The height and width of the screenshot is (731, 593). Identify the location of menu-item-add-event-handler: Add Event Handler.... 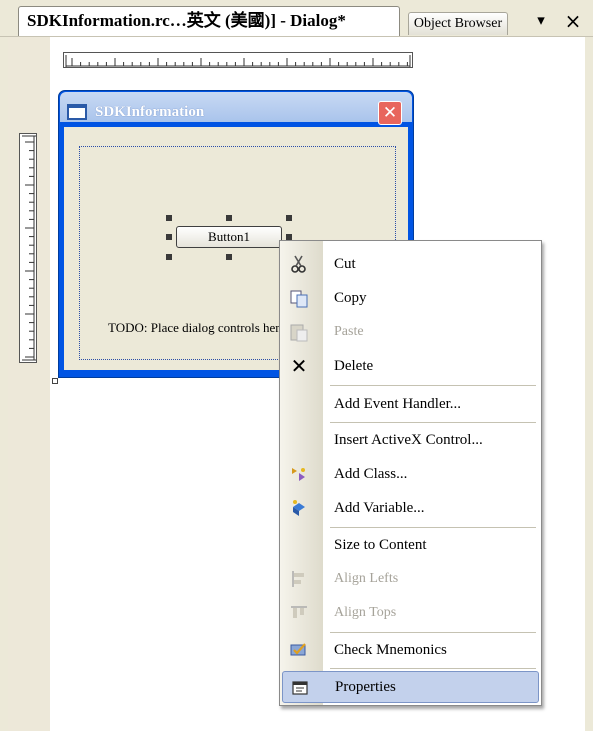
(410, 404).